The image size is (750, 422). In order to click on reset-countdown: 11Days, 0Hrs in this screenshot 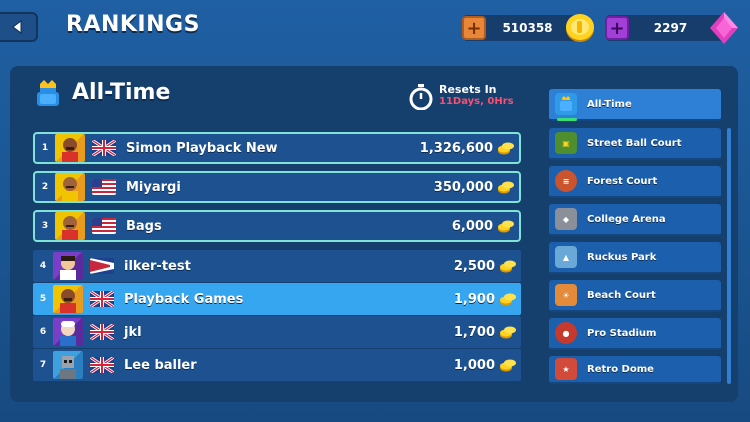, I will do `click(476, 101)`.